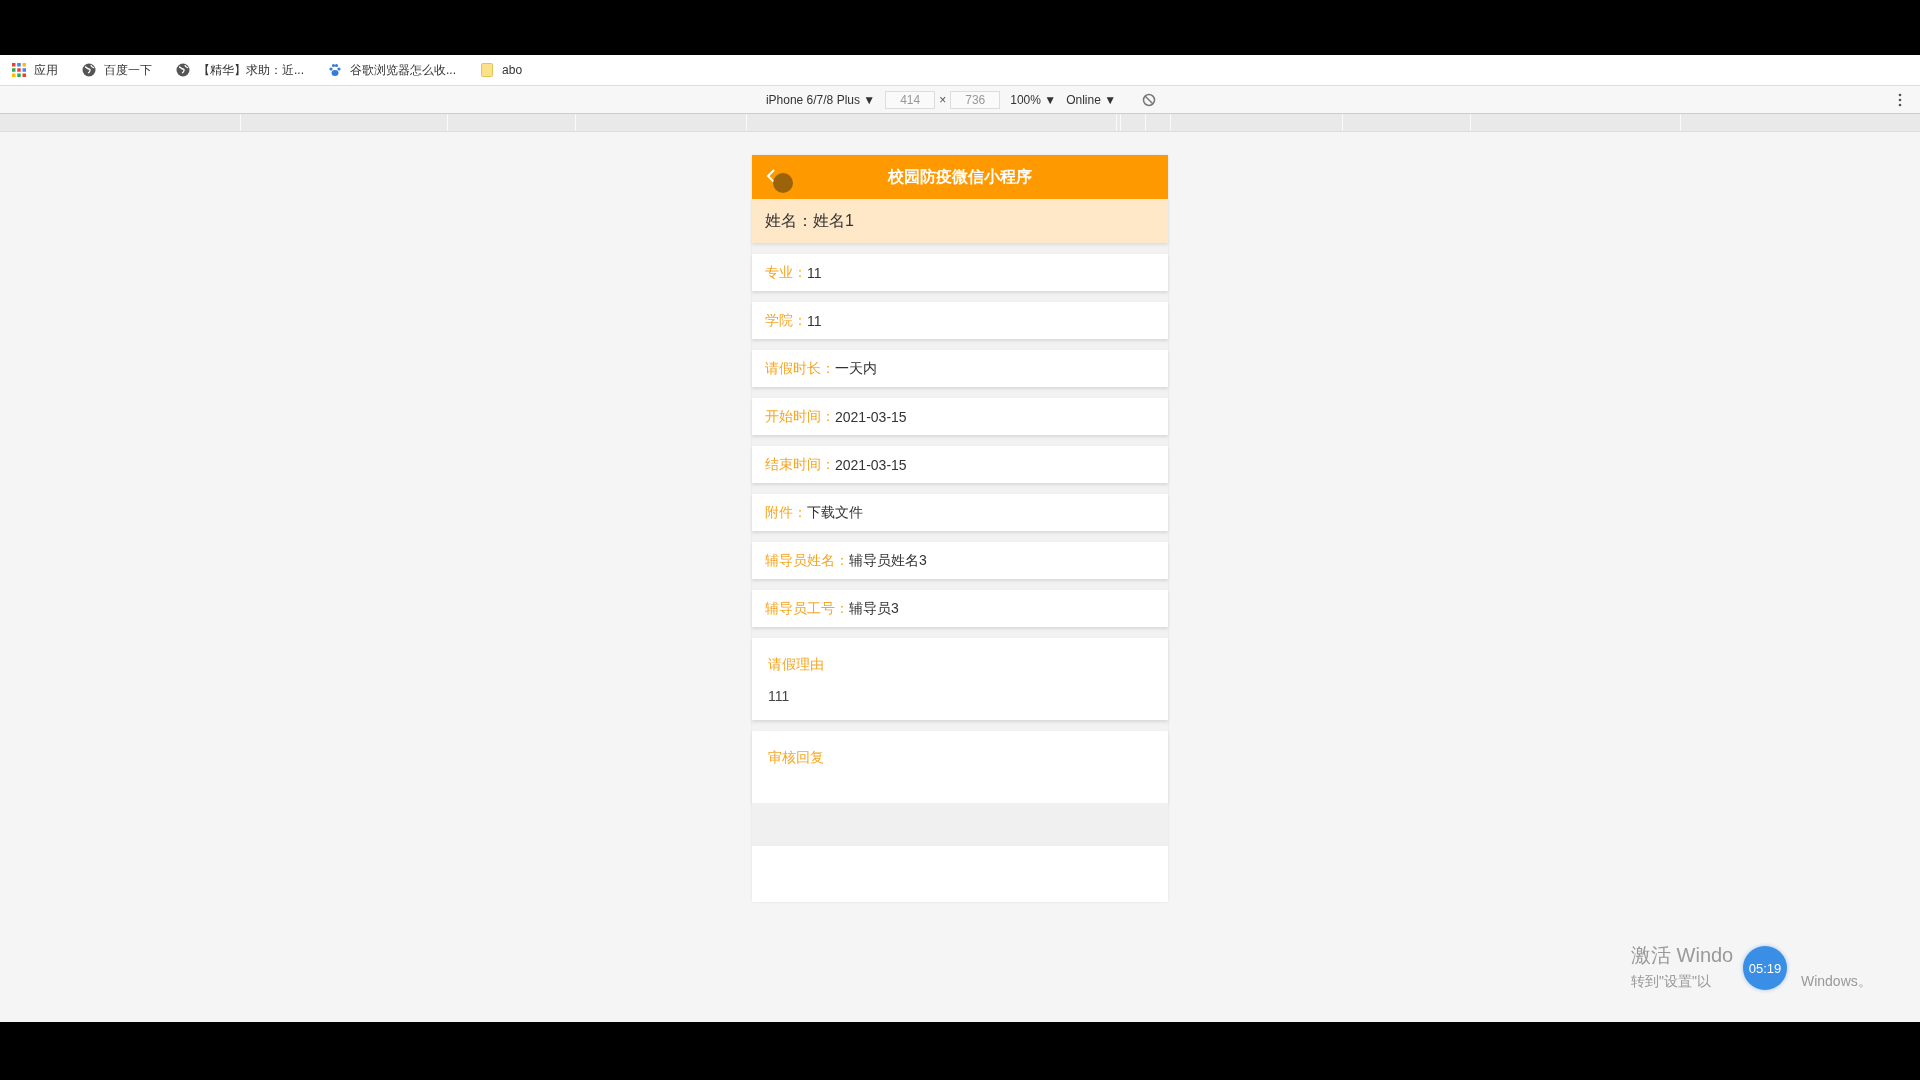 The image size is (1920, 1080). I want to click on apps-grid-icon, so click(19, 70).